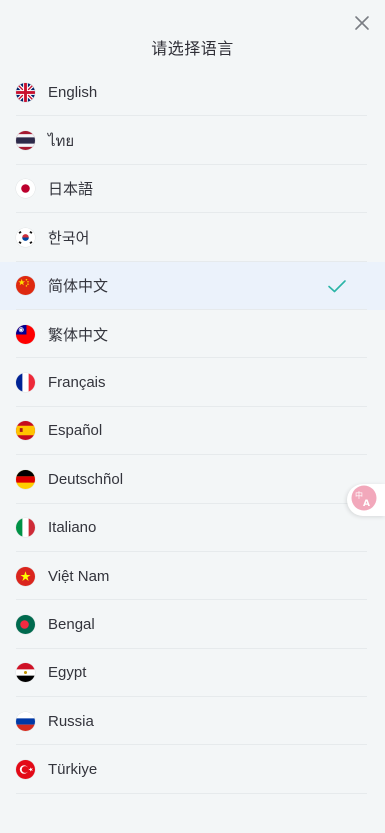  I want to click on language-label: 한국어, so click(69, 238).